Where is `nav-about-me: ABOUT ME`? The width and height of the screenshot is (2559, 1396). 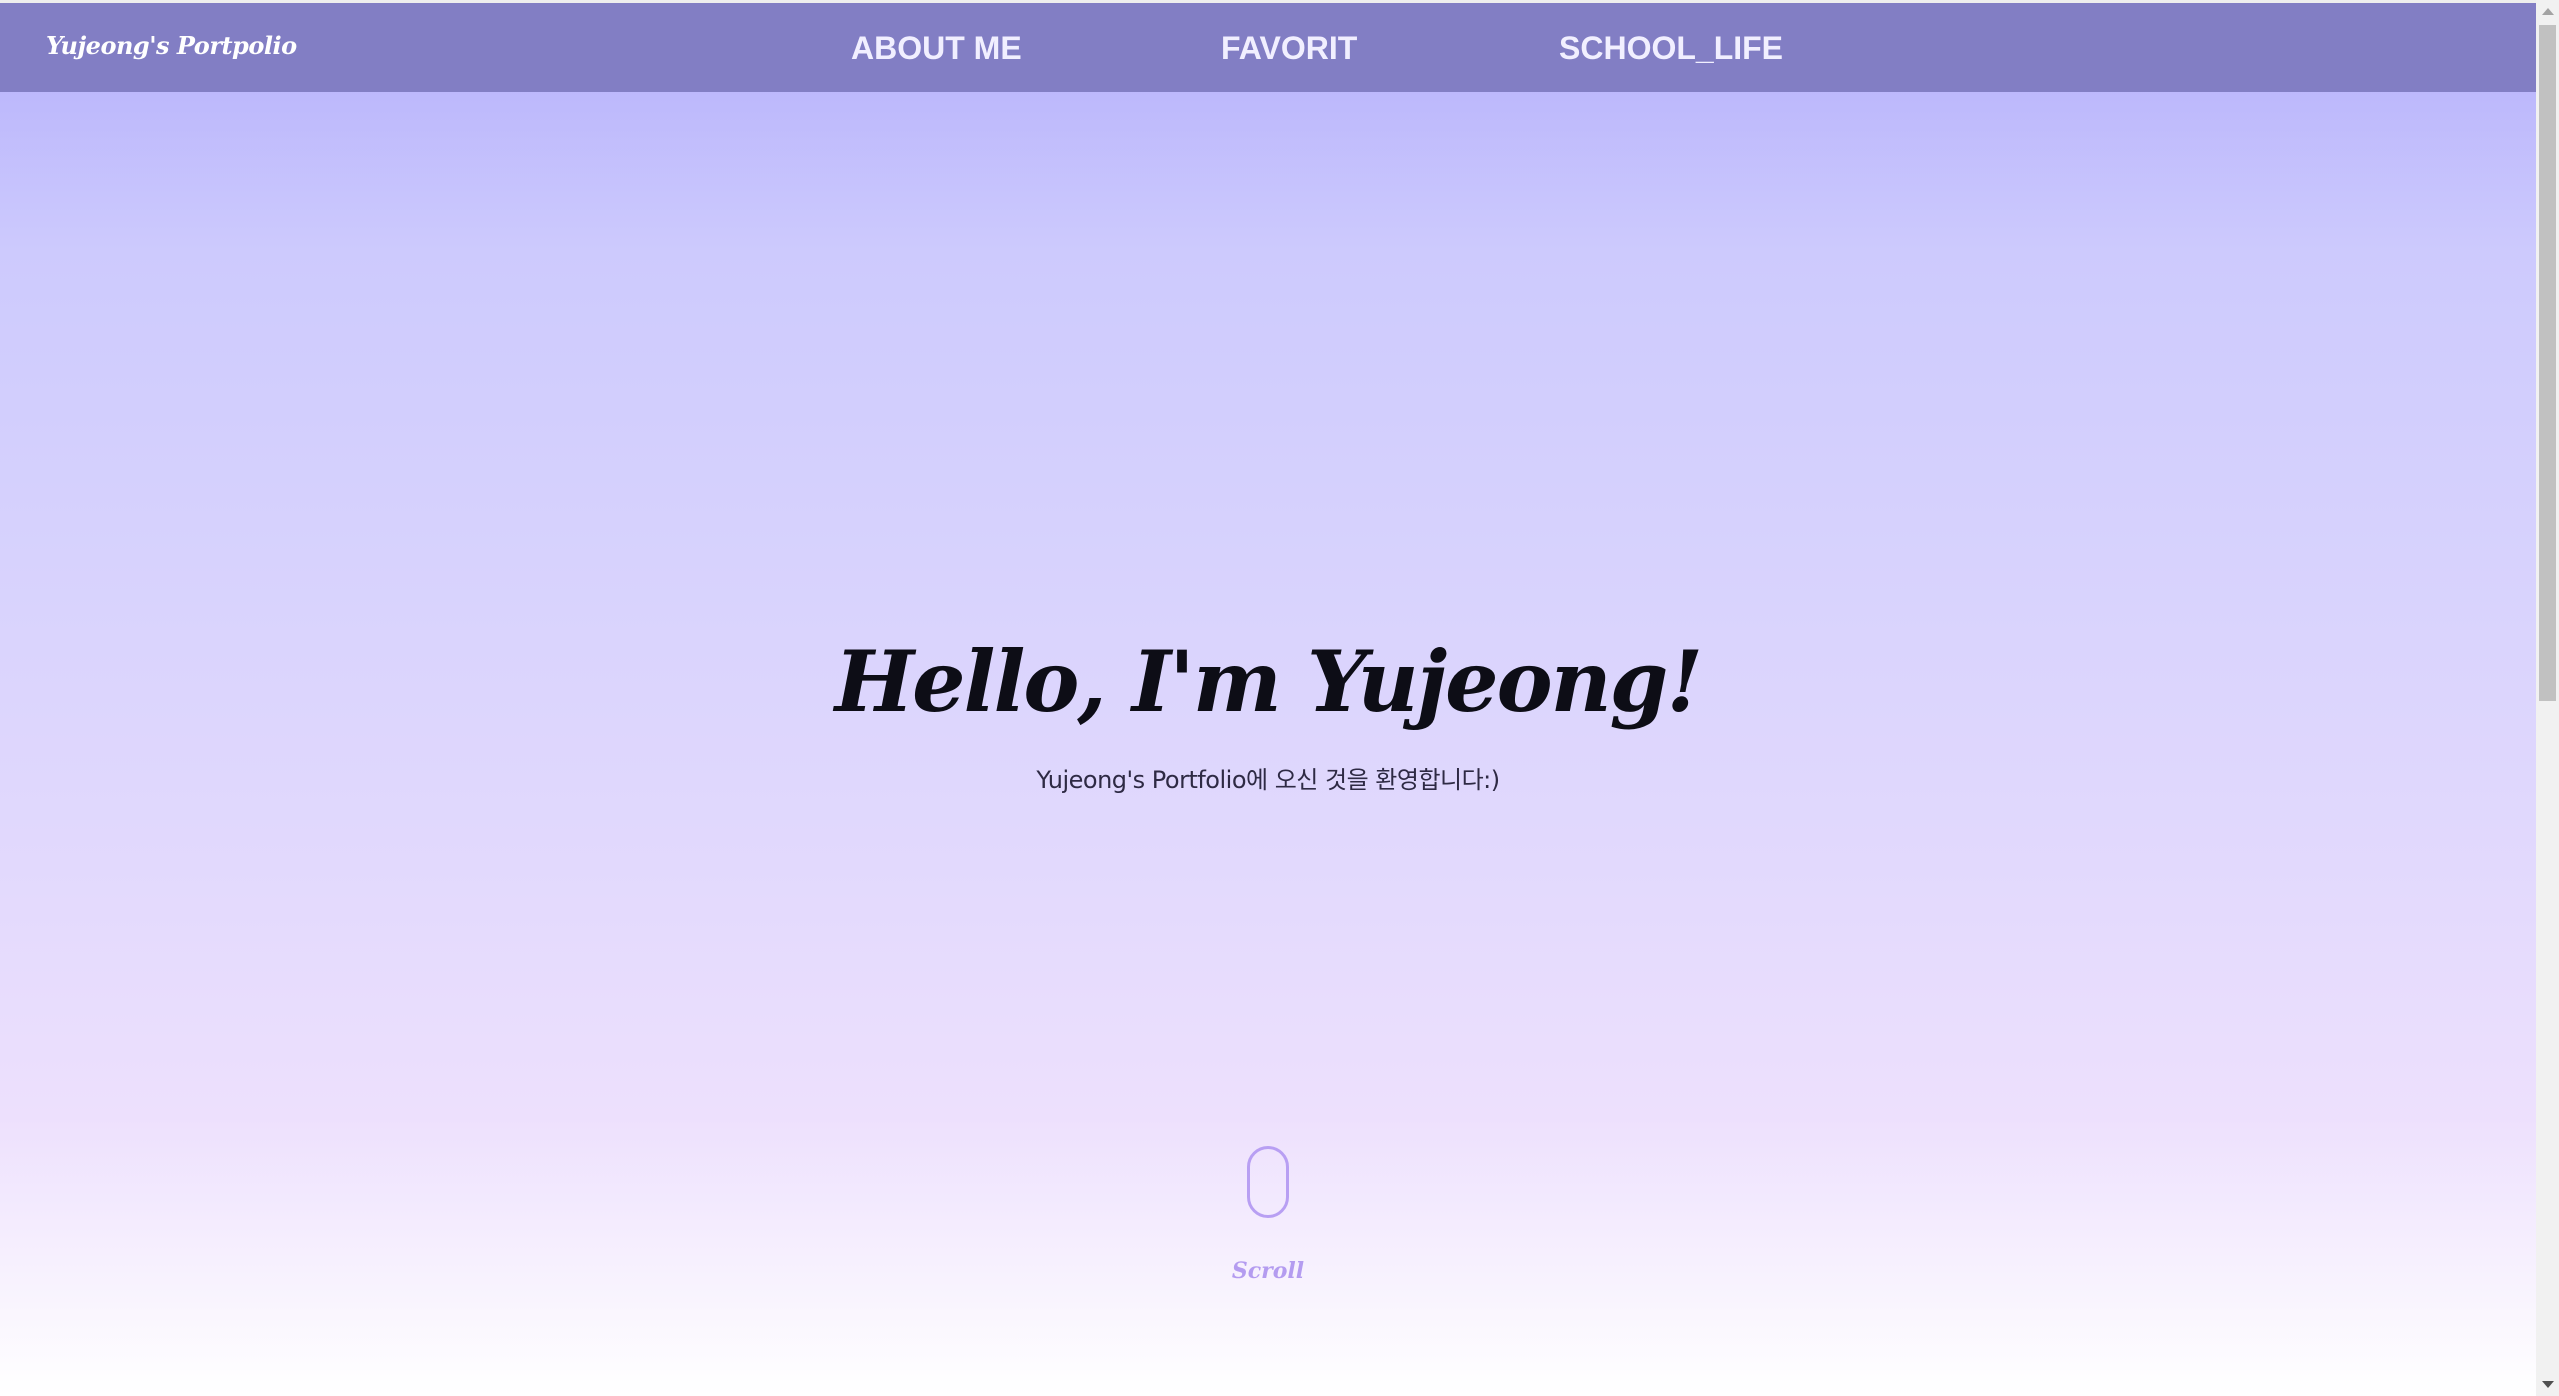
nav-about-me: ABOUT ME is located at coordinates (936, 48).